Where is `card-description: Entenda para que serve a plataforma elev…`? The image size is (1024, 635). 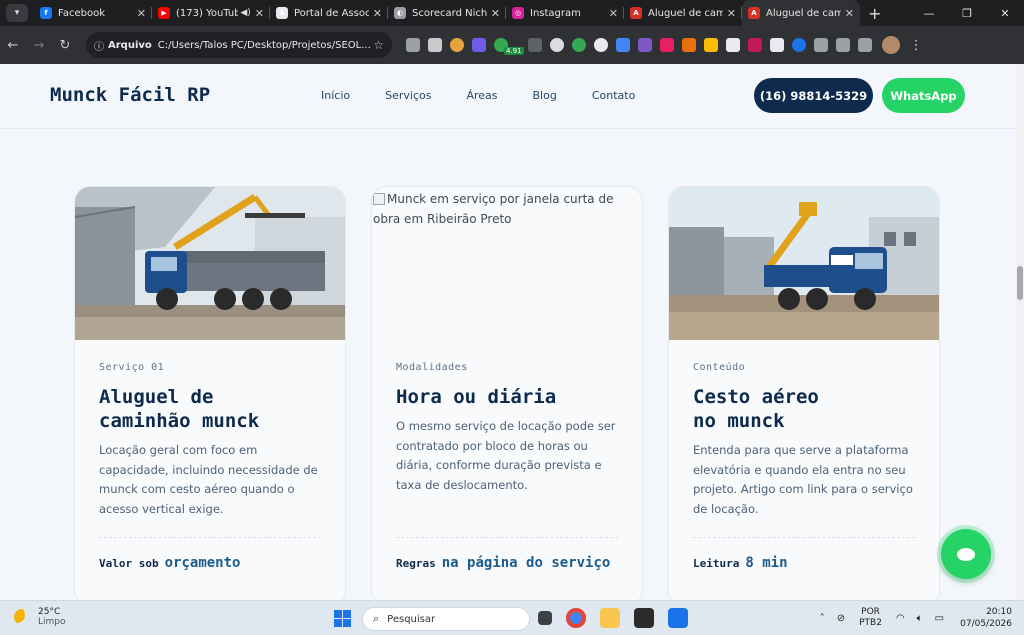
card-description: Entenda para que serve a plataforma elev… is located at coordinates (803, 479).